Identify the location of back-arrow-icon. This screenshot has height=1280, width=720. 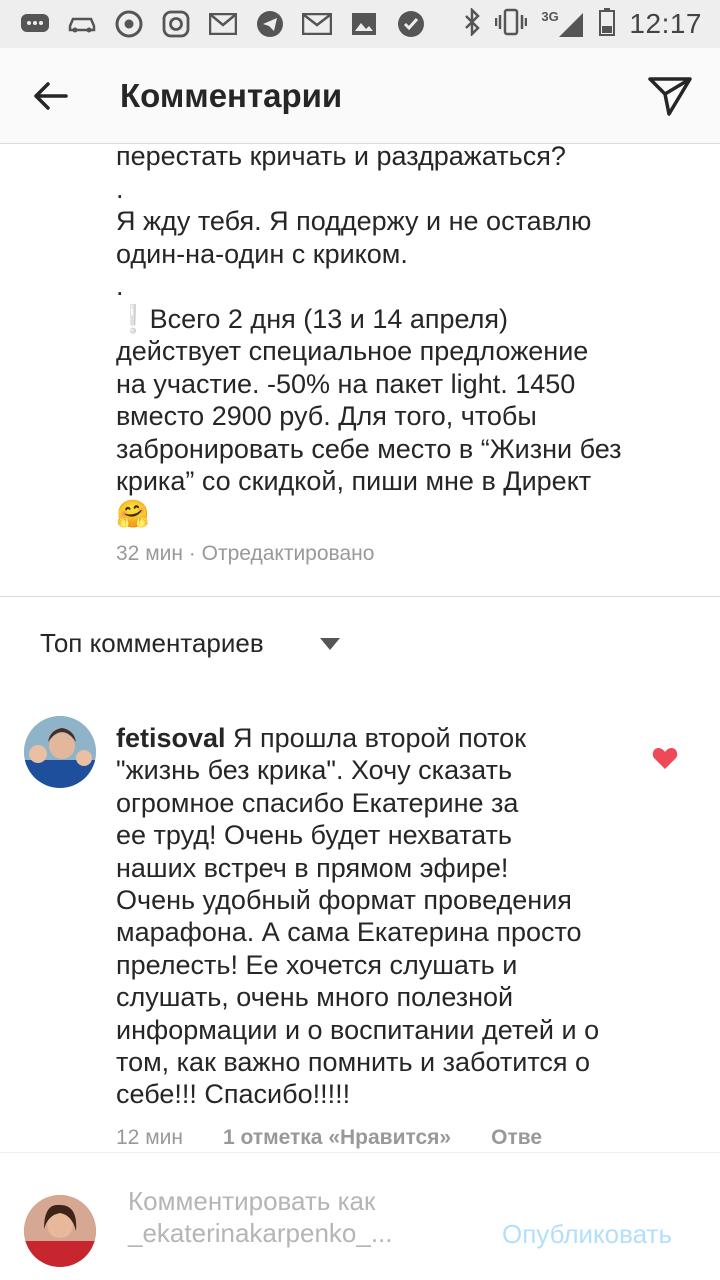
(51, 95).